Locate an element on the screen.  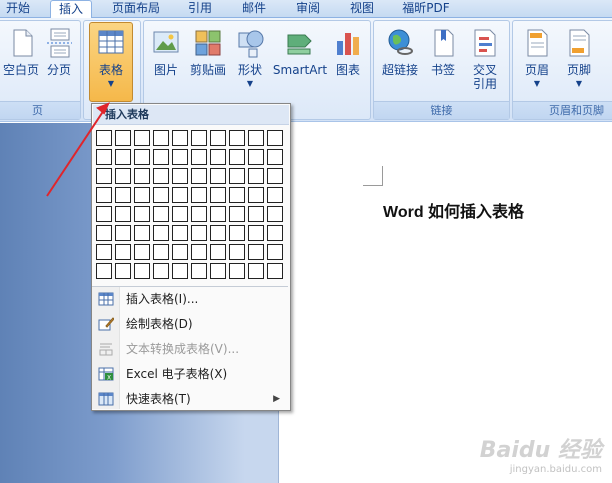
hyperlink-button: 超链接 is located at coordinates (400, 61).